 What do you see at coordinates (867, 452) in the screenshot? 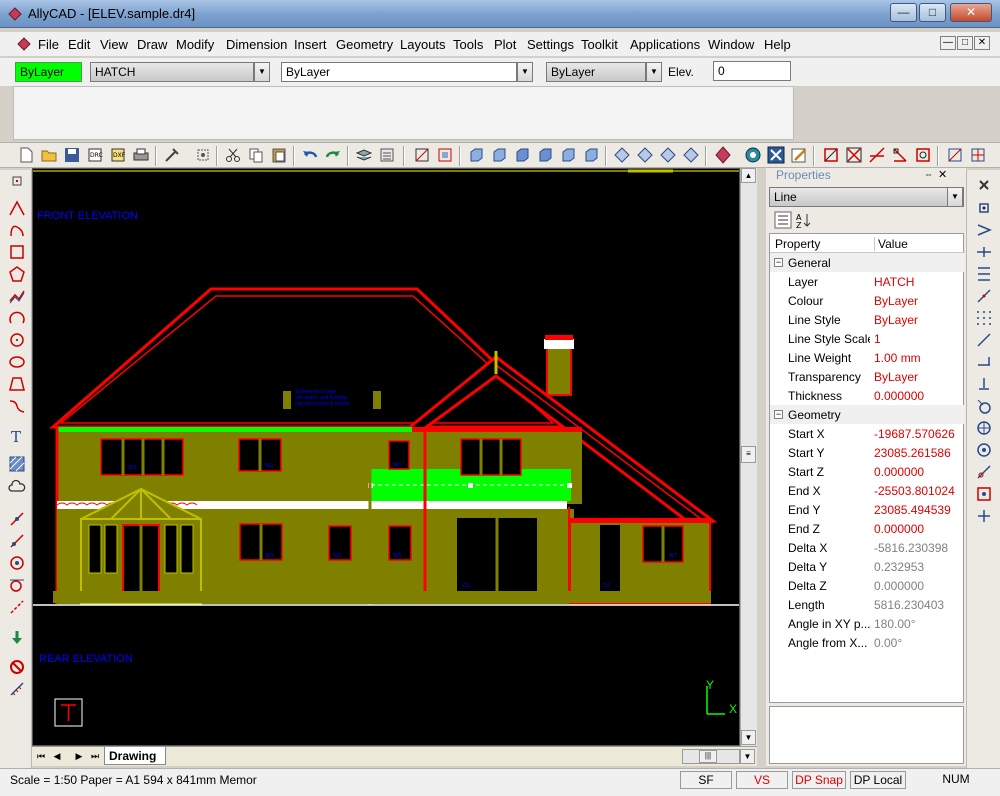
I see `property-row: Start Y 23085.261586` at bounding box center [867, 452].